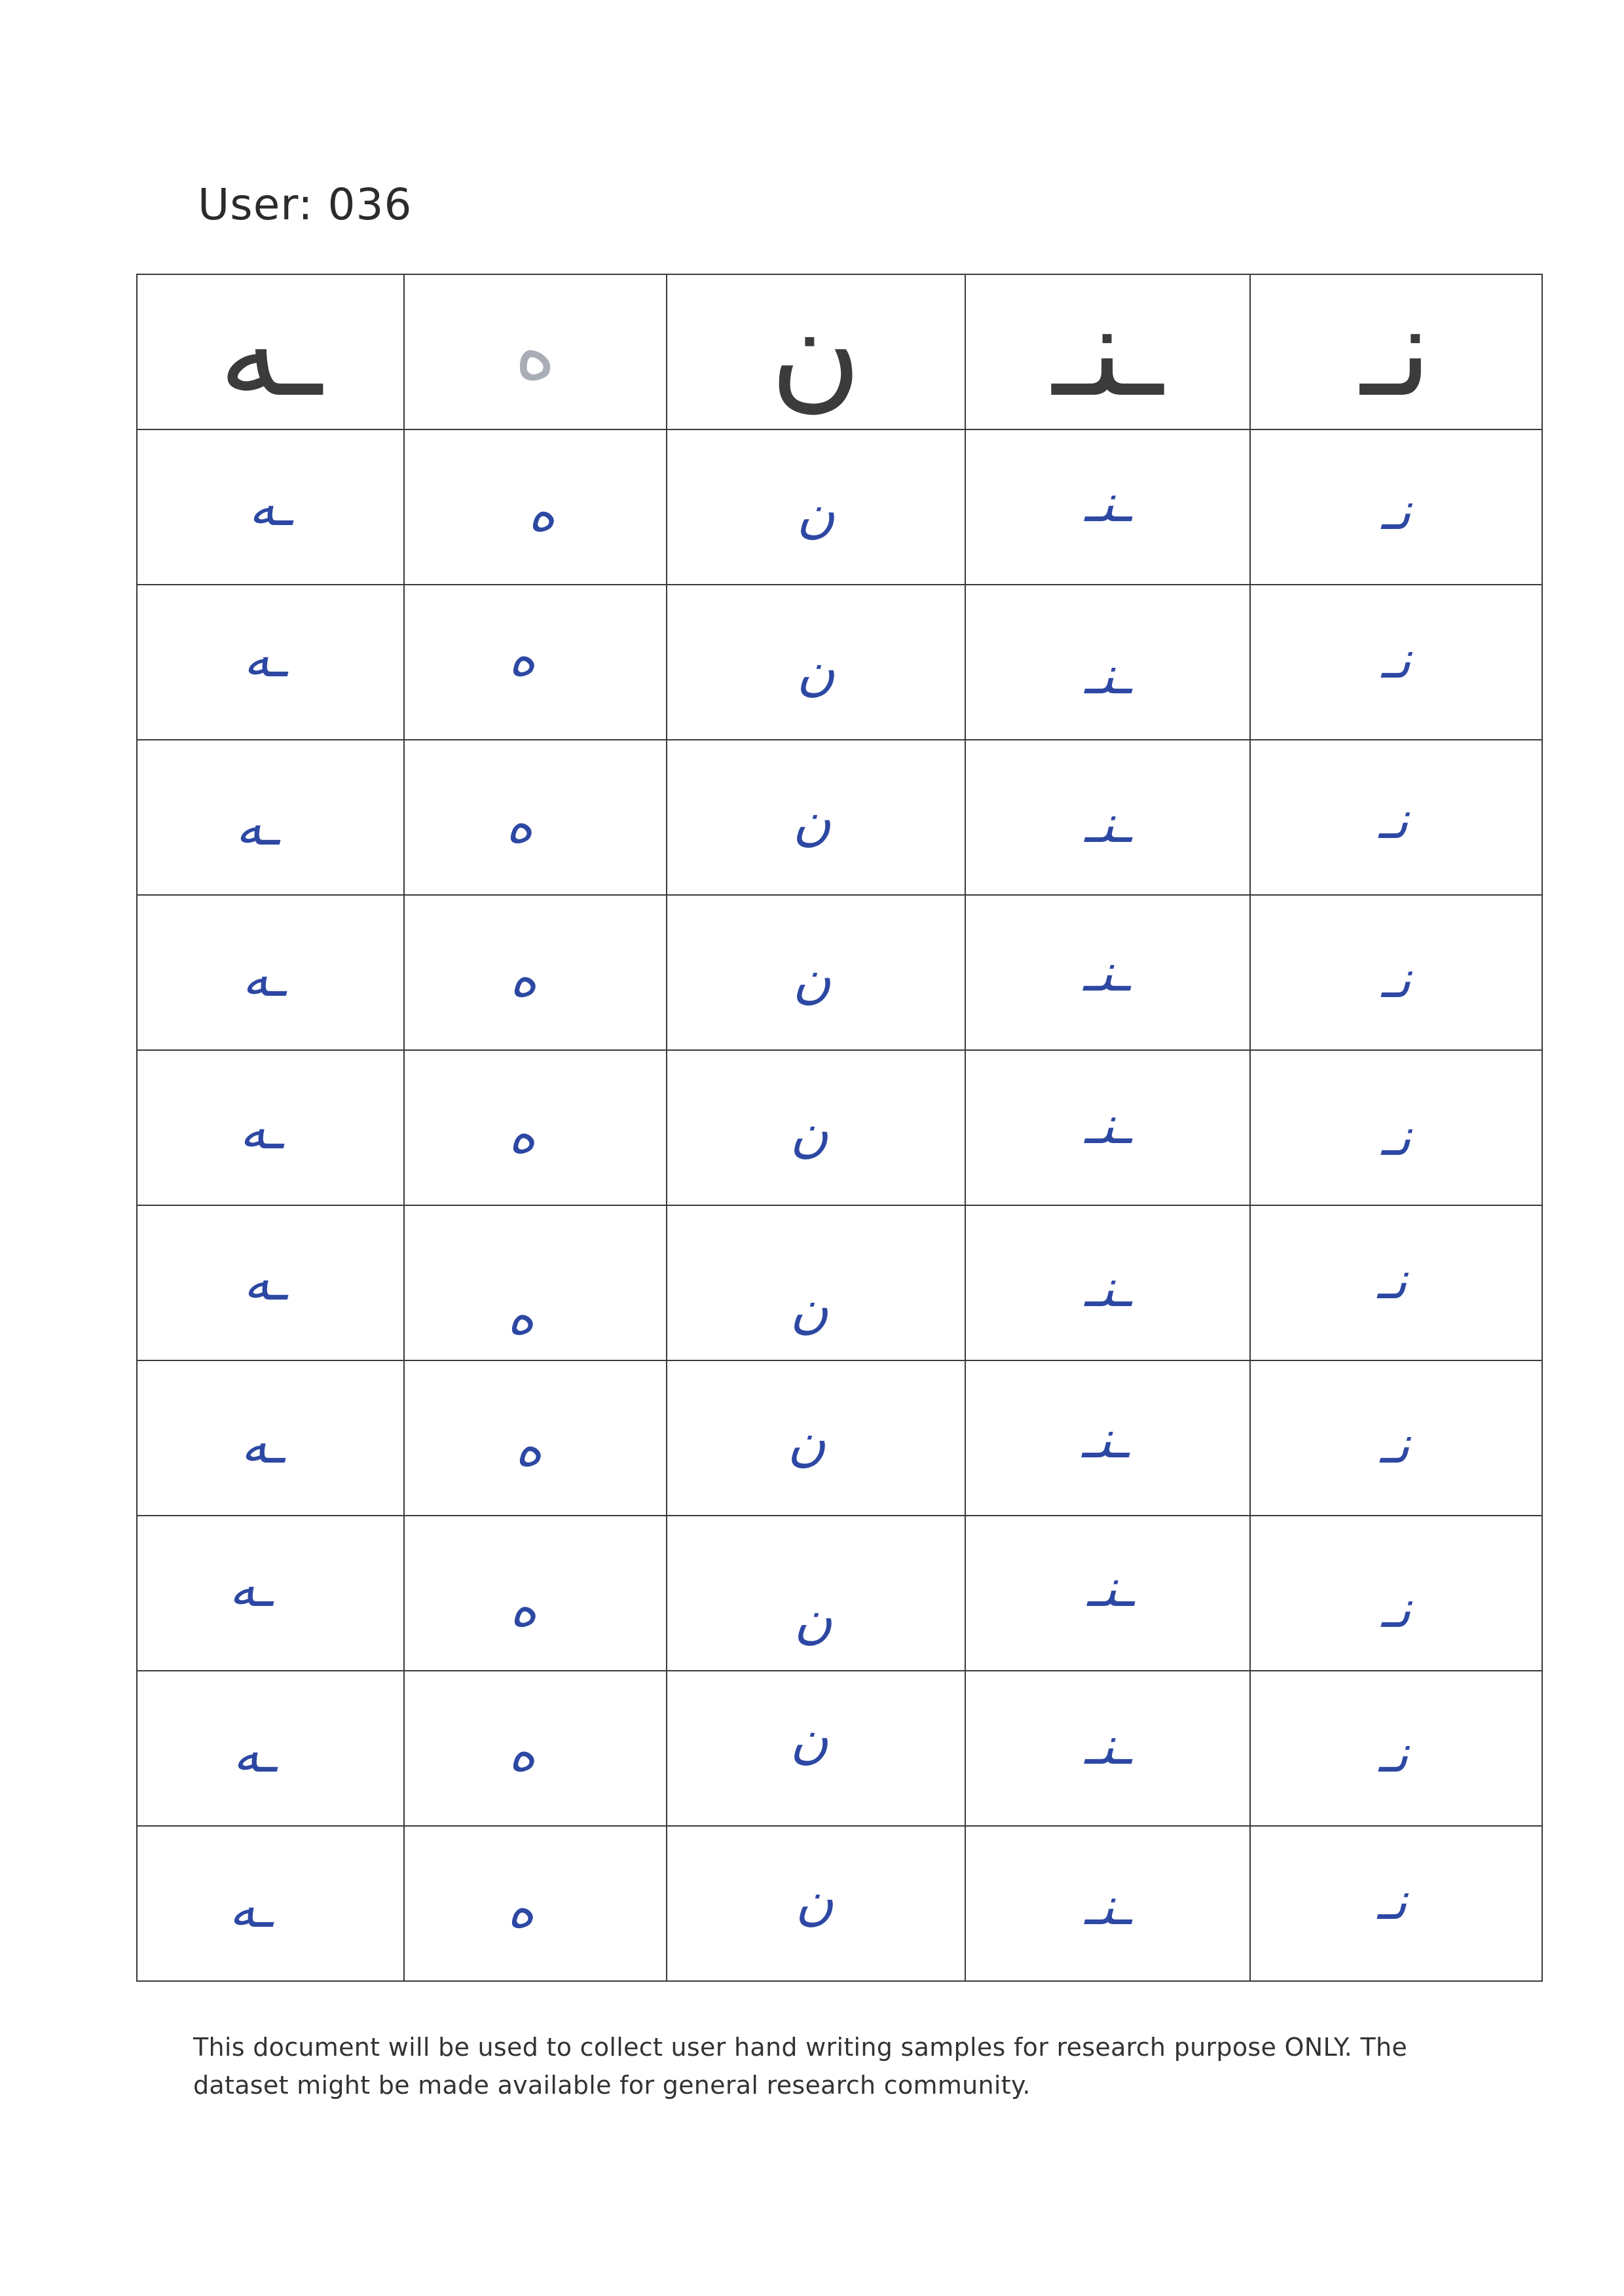 Image resolution: width=1624 pixels, height=2296 pixels. I want to click on reference-cell: ـه, so click(270, 352).